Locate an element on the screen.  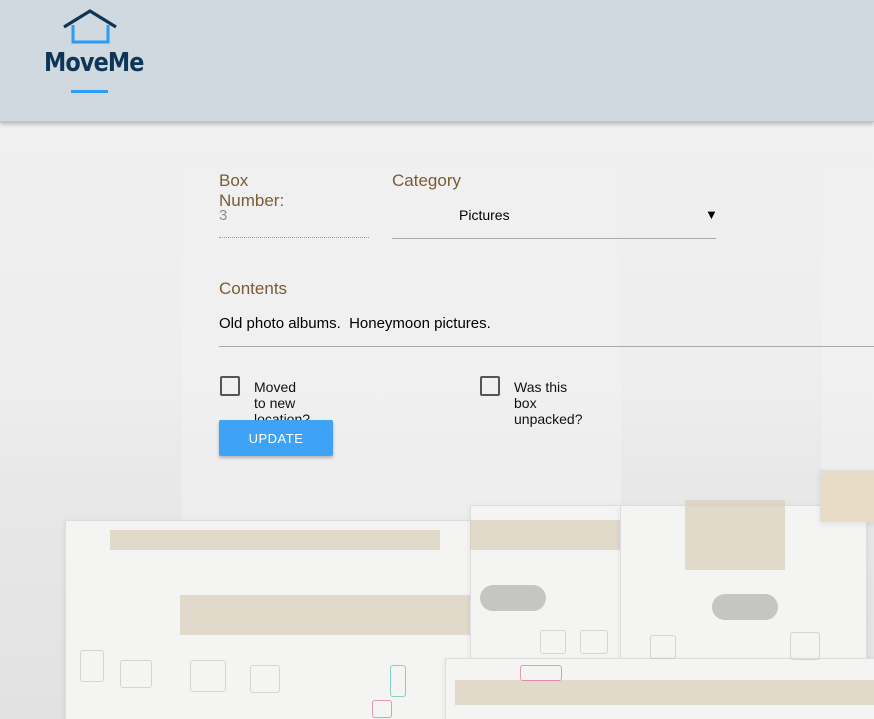
box-number-underline is located at coordinates (294, 237).